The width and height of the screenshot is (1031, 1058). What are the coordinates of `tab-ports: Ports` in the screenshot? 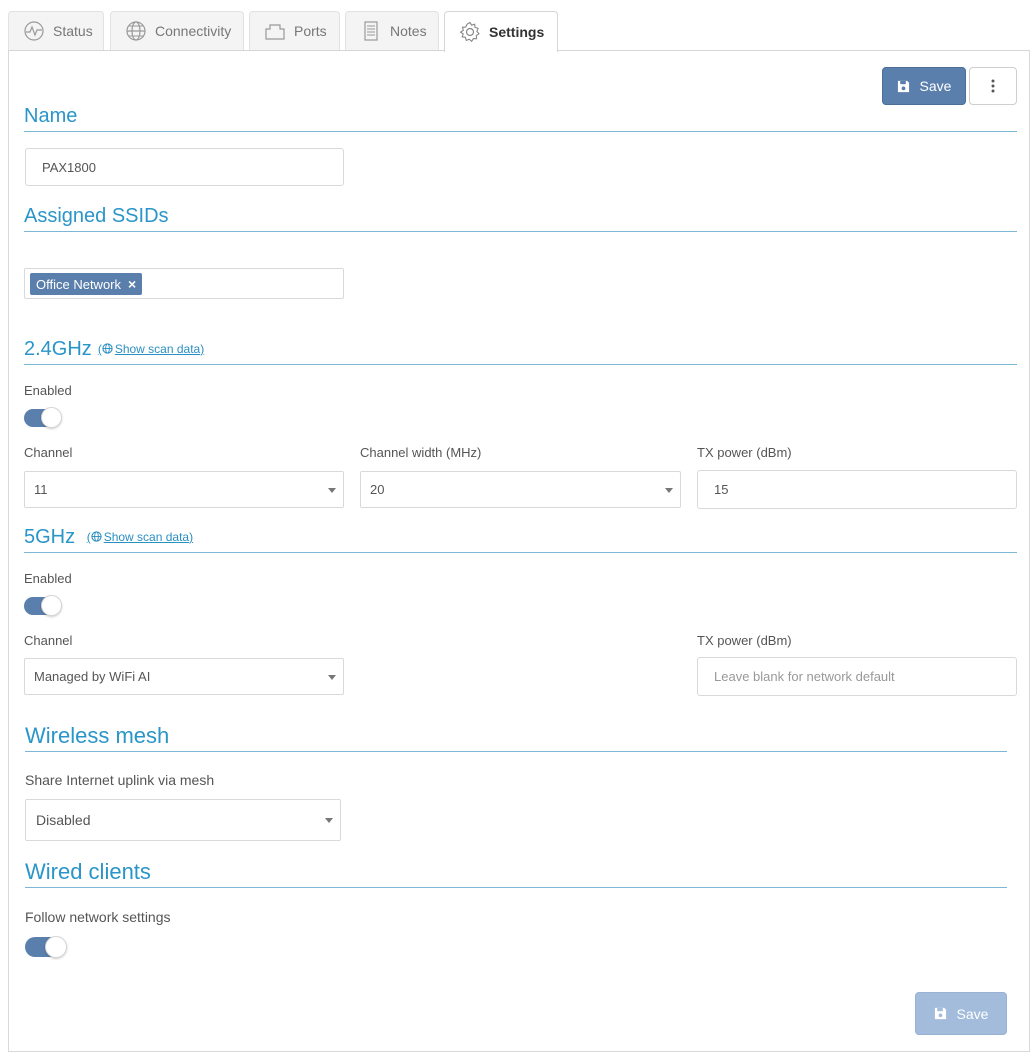 It's located at (294, 30).